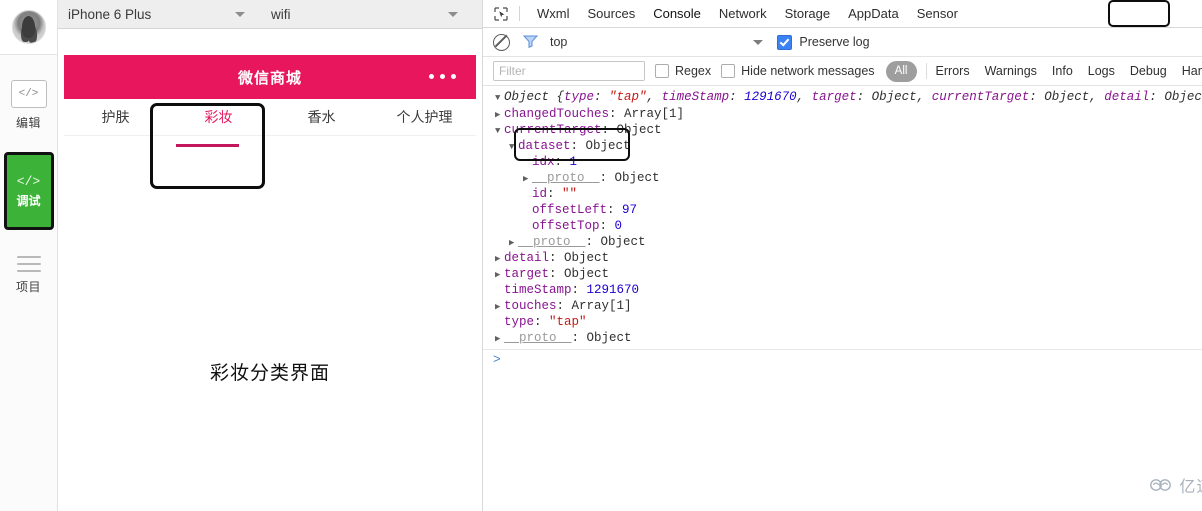  I want to click on simulator-toolbar: iPhone 6 Plus wifi, so click(270, 14).